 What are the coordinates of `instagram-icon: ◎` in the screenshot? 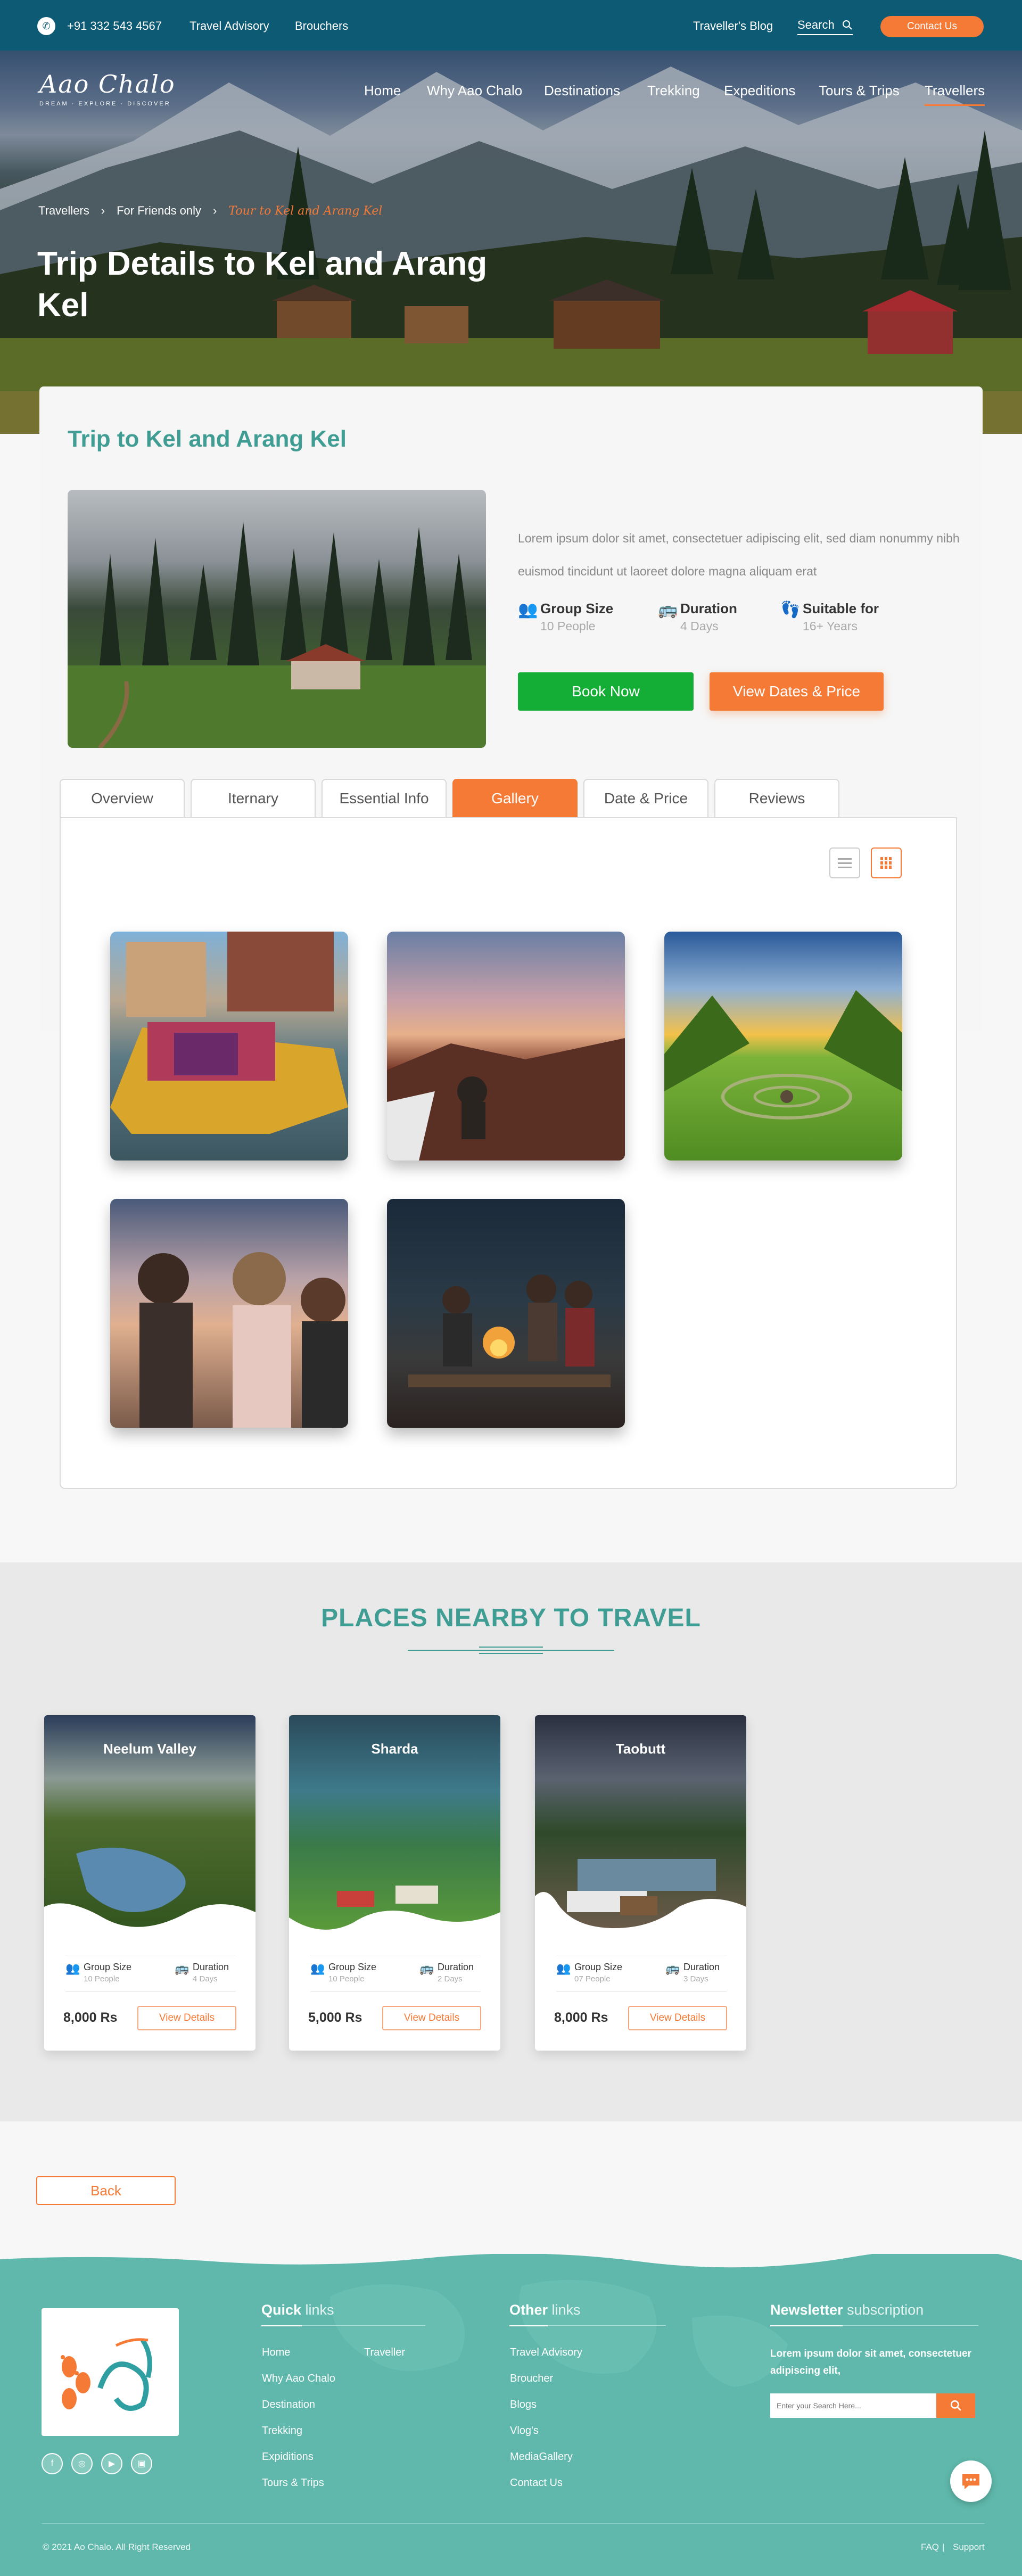 It's located at (82, 2463).